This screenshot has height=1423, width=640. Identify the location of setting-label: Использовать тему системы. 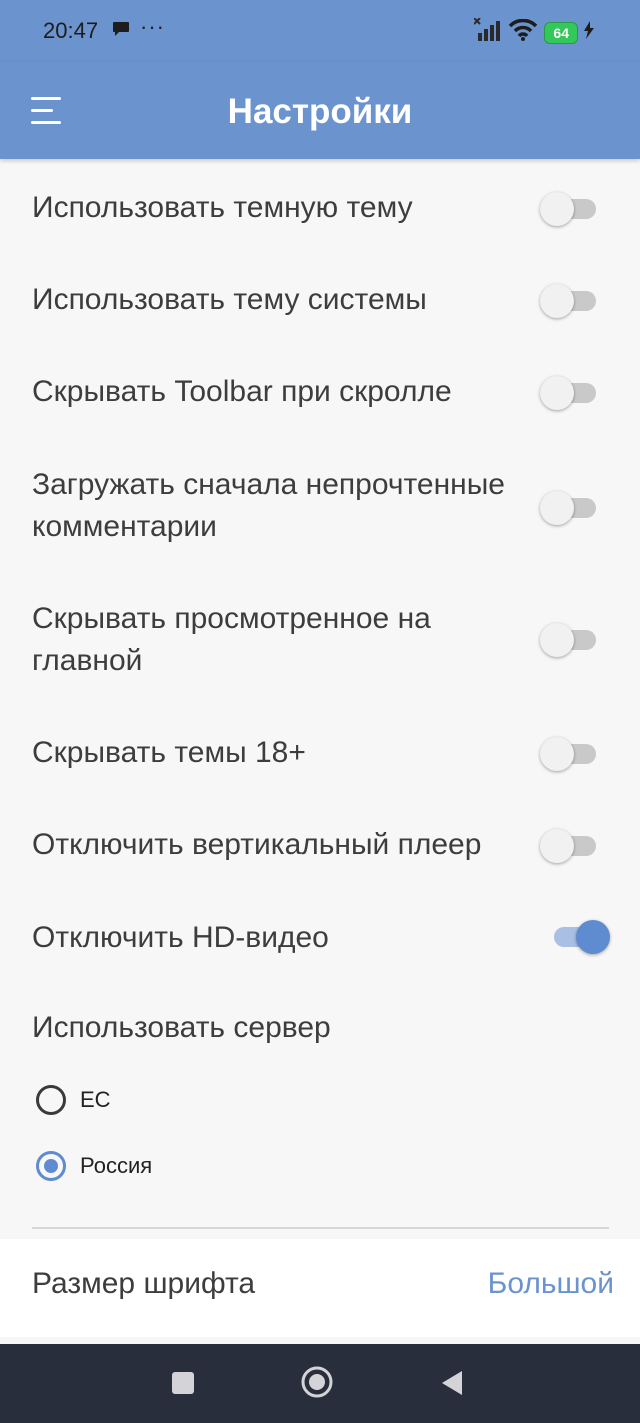
(229, 299).